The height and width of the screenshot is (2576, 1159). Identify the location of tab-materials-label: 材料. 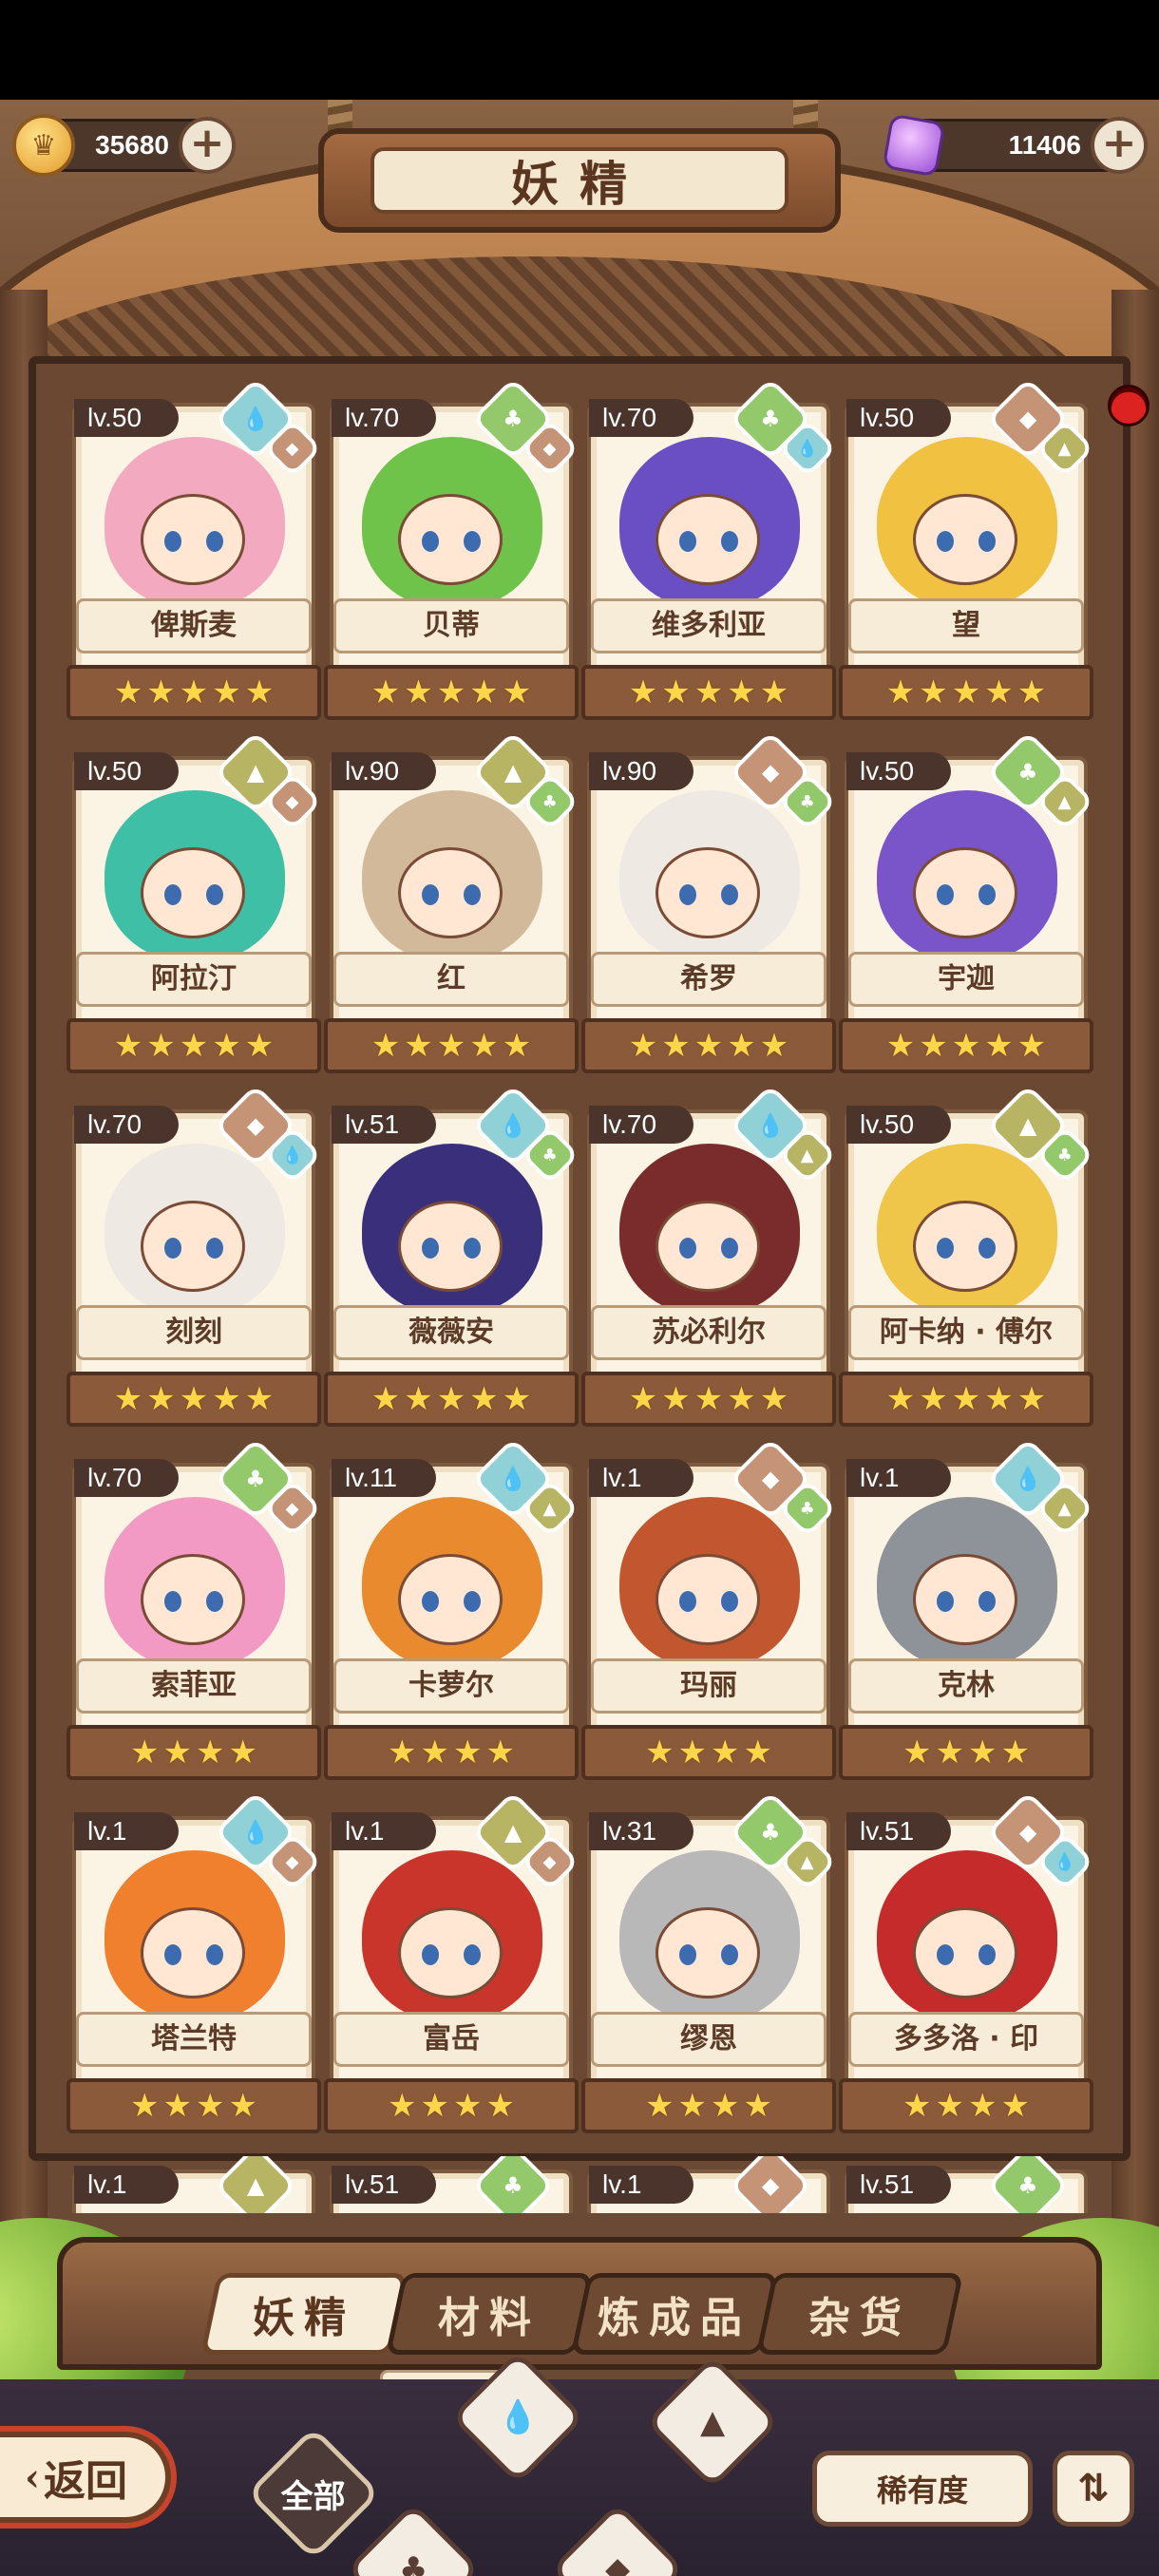
(489, 2318).